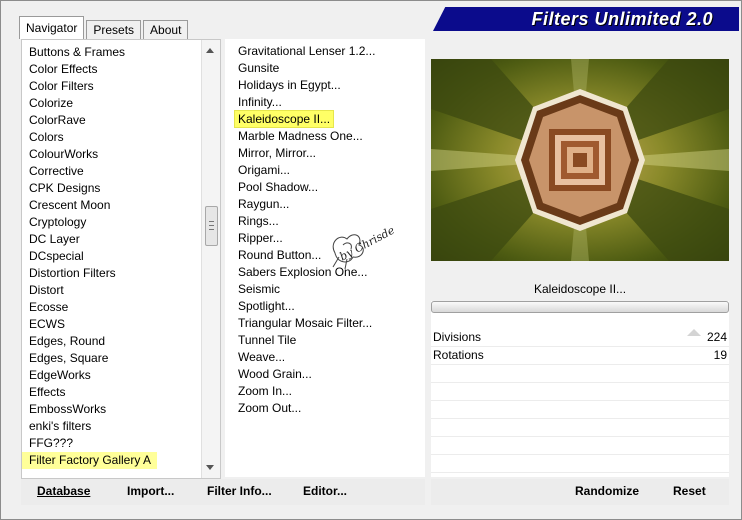 This screenshot has height=520, width=742. I want to click on app-title: Filters Unlimited 2.0, so click(622, 19).